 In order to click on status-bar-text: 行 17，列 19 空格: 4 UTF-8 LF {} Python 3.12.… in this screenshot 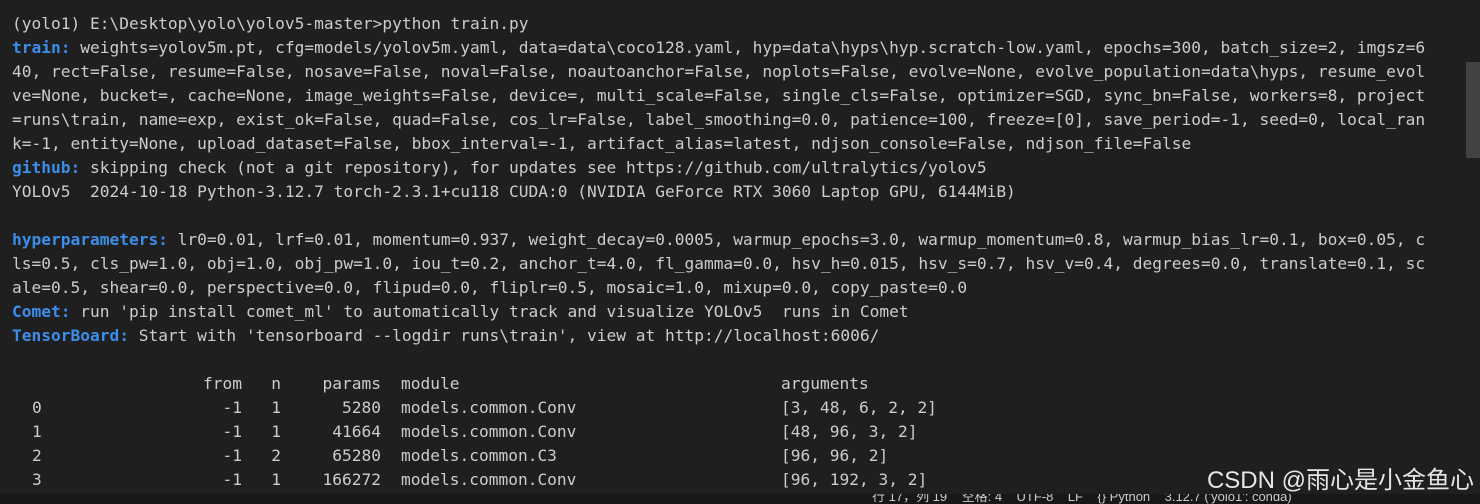, I will do `click(1082, 499)`.